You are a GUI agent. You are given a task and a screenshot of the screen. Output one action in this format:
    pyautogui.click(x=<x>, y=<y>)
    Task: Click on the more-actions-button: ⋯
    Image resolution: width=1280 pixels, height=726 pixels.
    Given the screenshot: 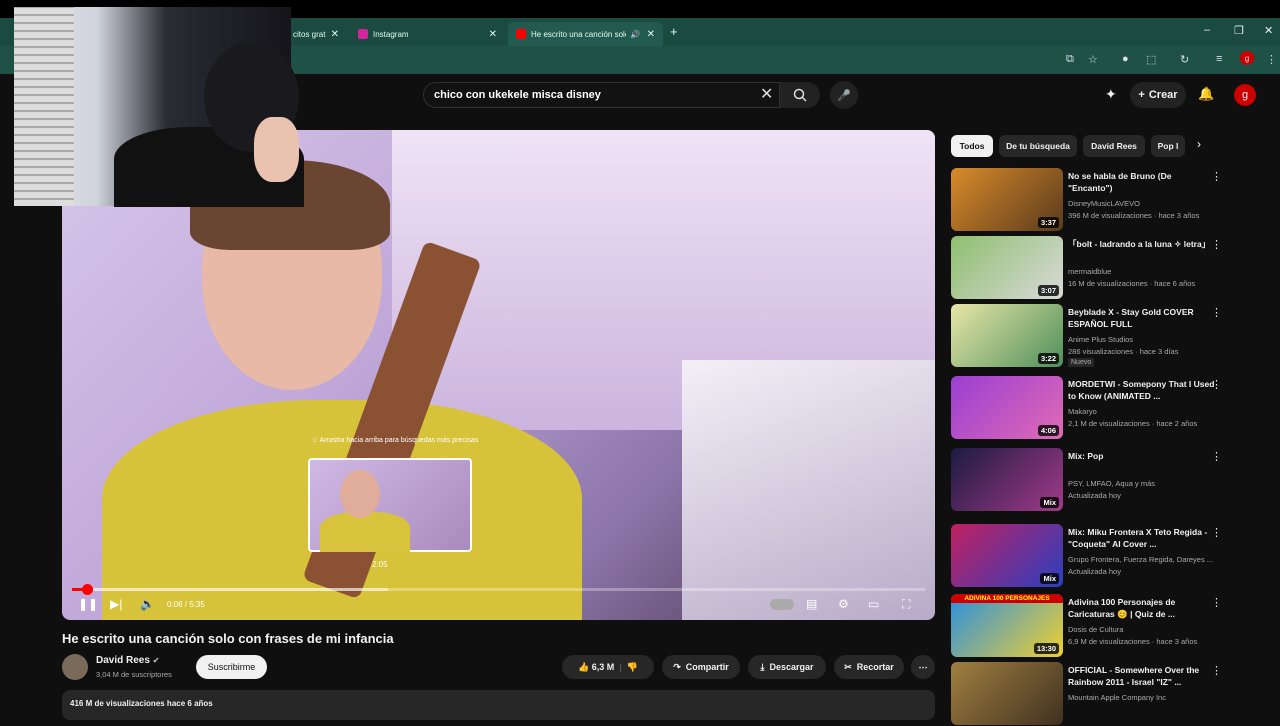 What is the action you would take?
    pyautogui.click(x=923, y=667)
    